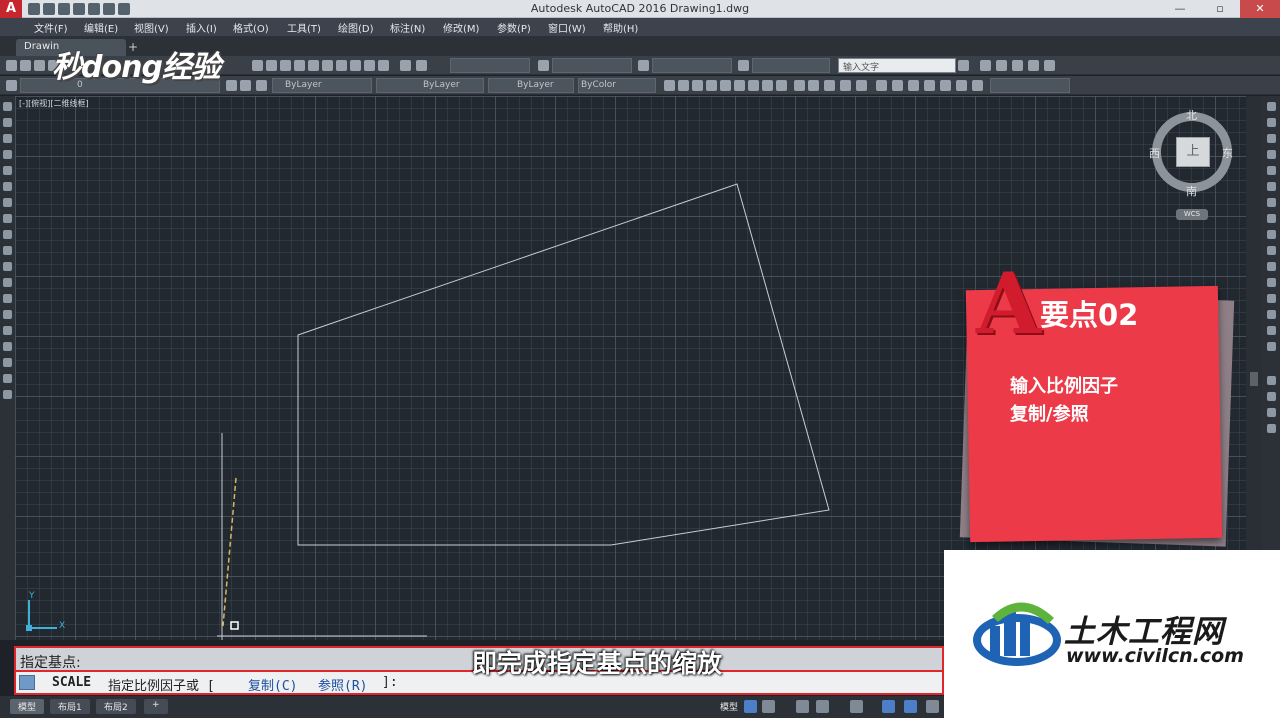 Image resolution: width=1280 pixels, height=718 pixels. Describe the element at coordinates (151, 27) in the screenshot. I see `menu-view: 视图(V)` at that location.